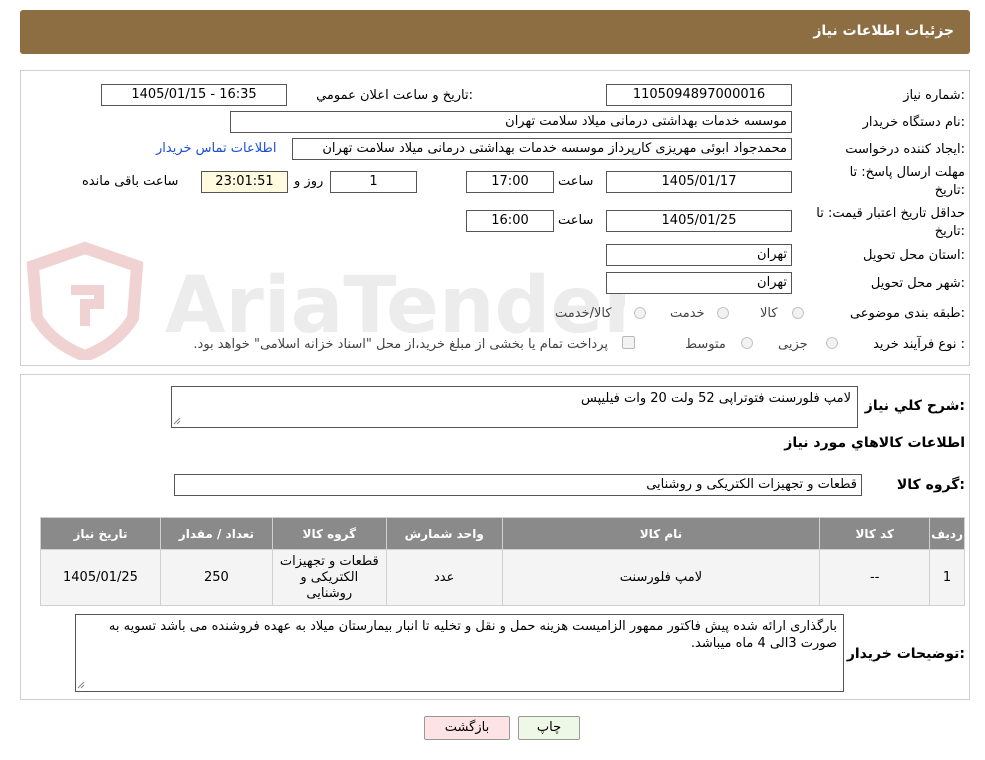 This screenshot has height=760, width=985. What do you see at coordinates (444, 533) in the screenshot?
I see `col-unit: واحد شمارش` at bounding box center [444, 533].